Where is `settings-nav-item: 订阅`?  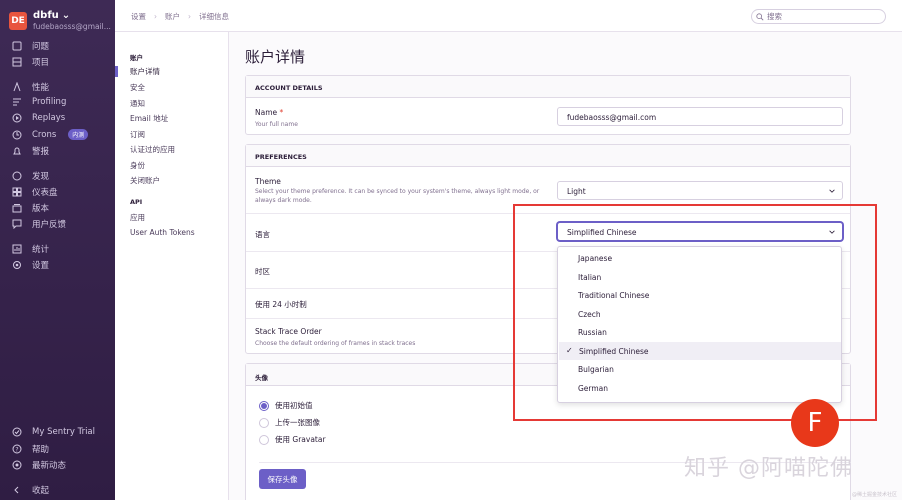
settings-nav-item: 订阅 is located at coordinates (137, 134).